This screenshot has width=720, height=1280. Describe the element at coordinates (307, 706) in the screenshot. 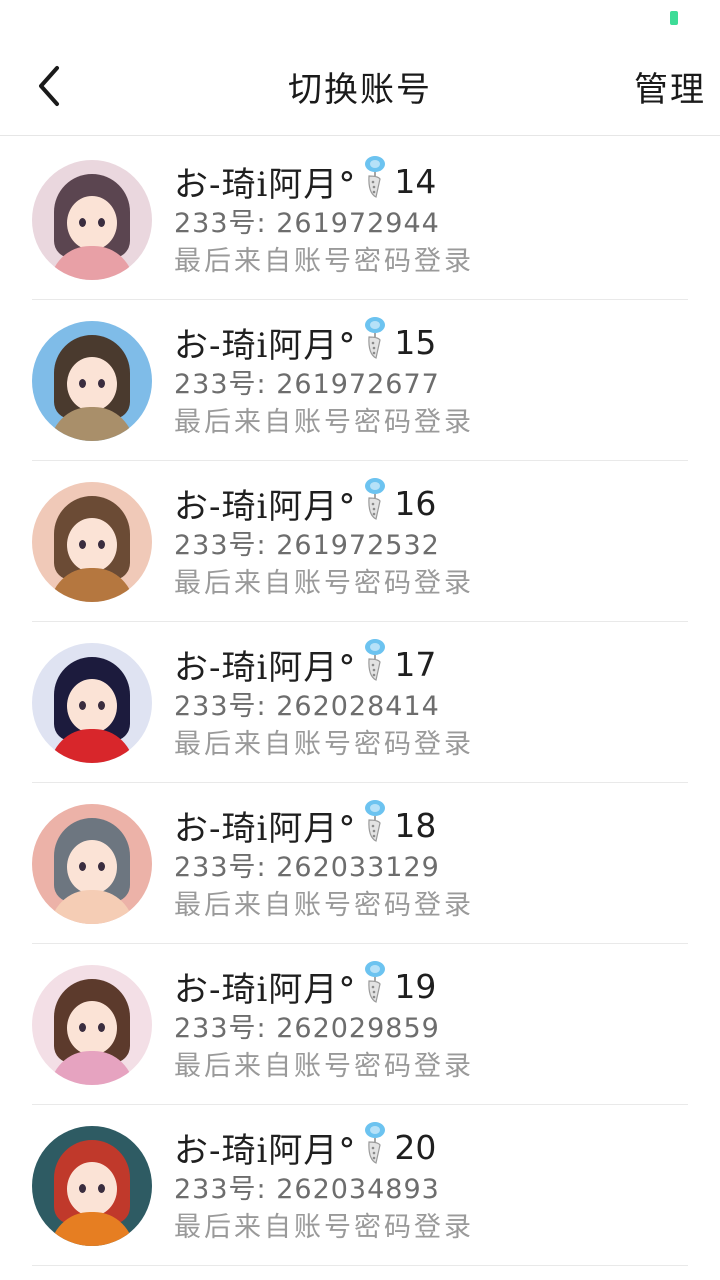

I see `account-uid: 233号: 262028414` at that location.